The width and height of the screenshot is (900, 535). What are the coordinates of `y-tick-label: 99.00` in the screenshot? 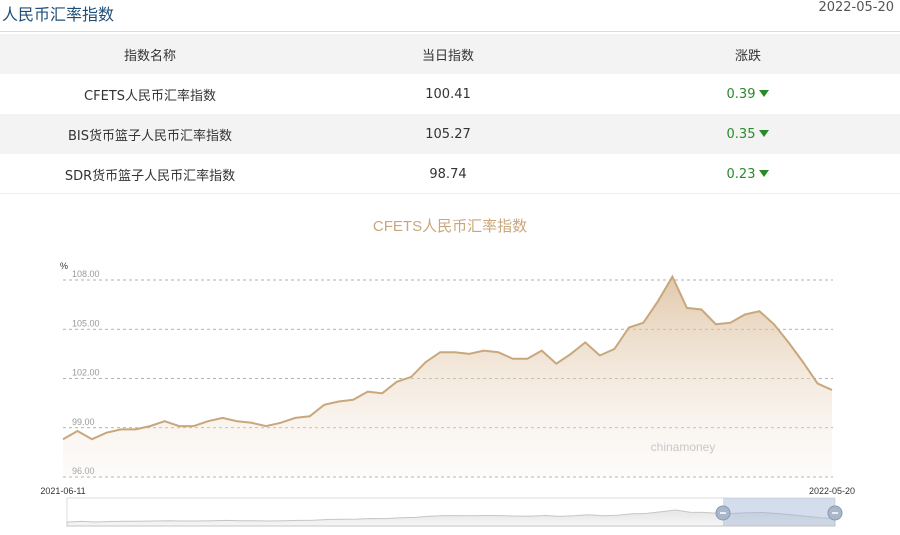 It's located at (83, 422).